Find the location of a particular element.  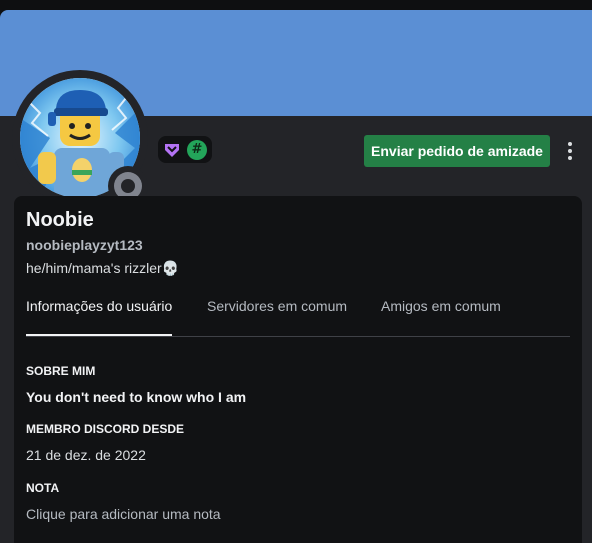

member-since-value: 21 de dez. de 2022 is located at coordinates (86, 455).